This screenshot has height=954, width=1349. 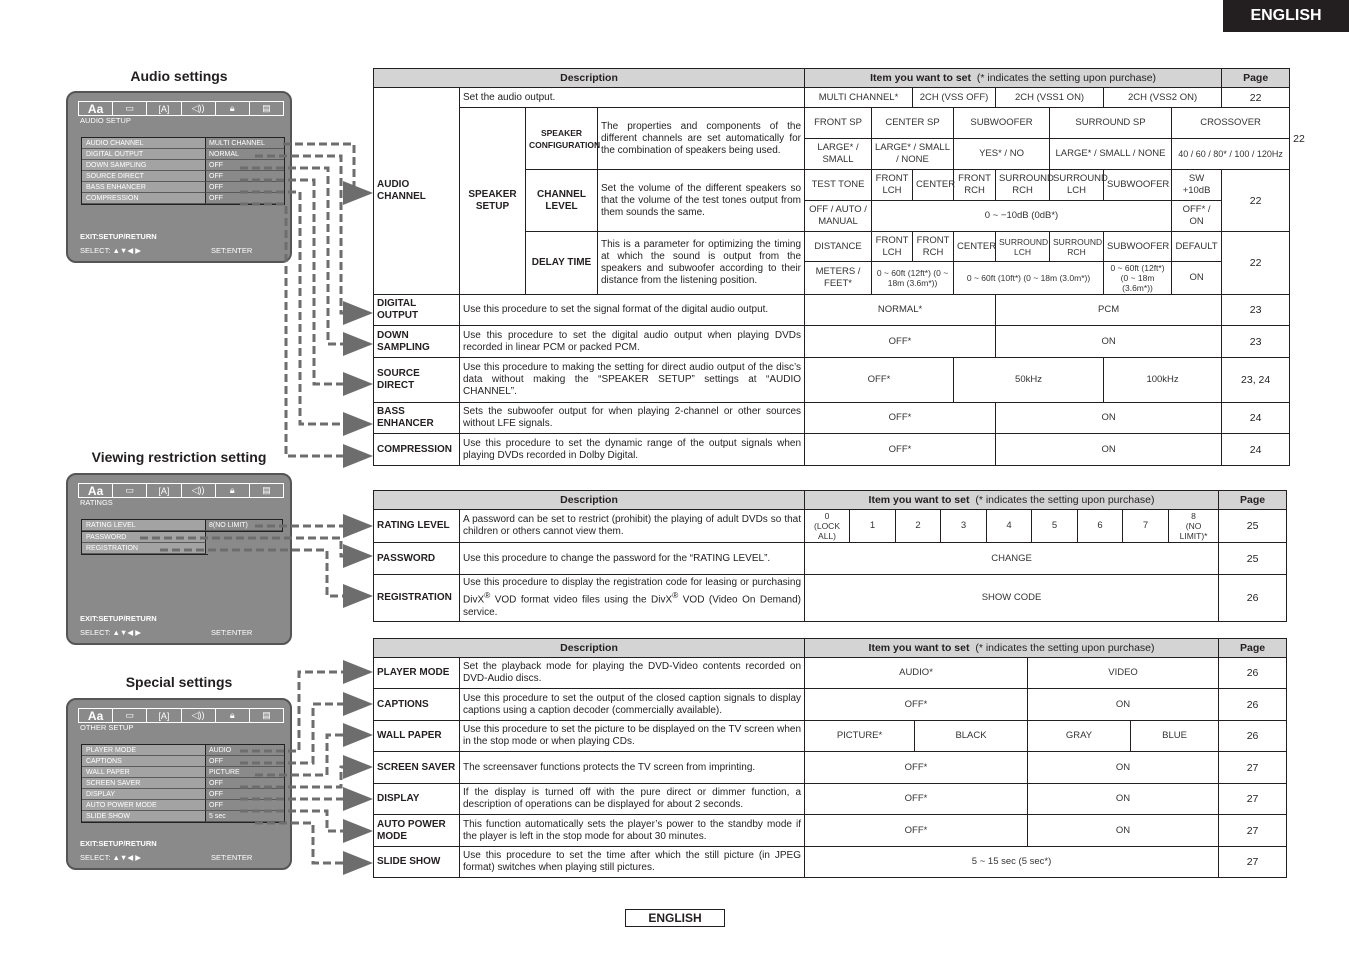 I want to click on row-label-password: PASSWORD, so click(x=416, y=558).